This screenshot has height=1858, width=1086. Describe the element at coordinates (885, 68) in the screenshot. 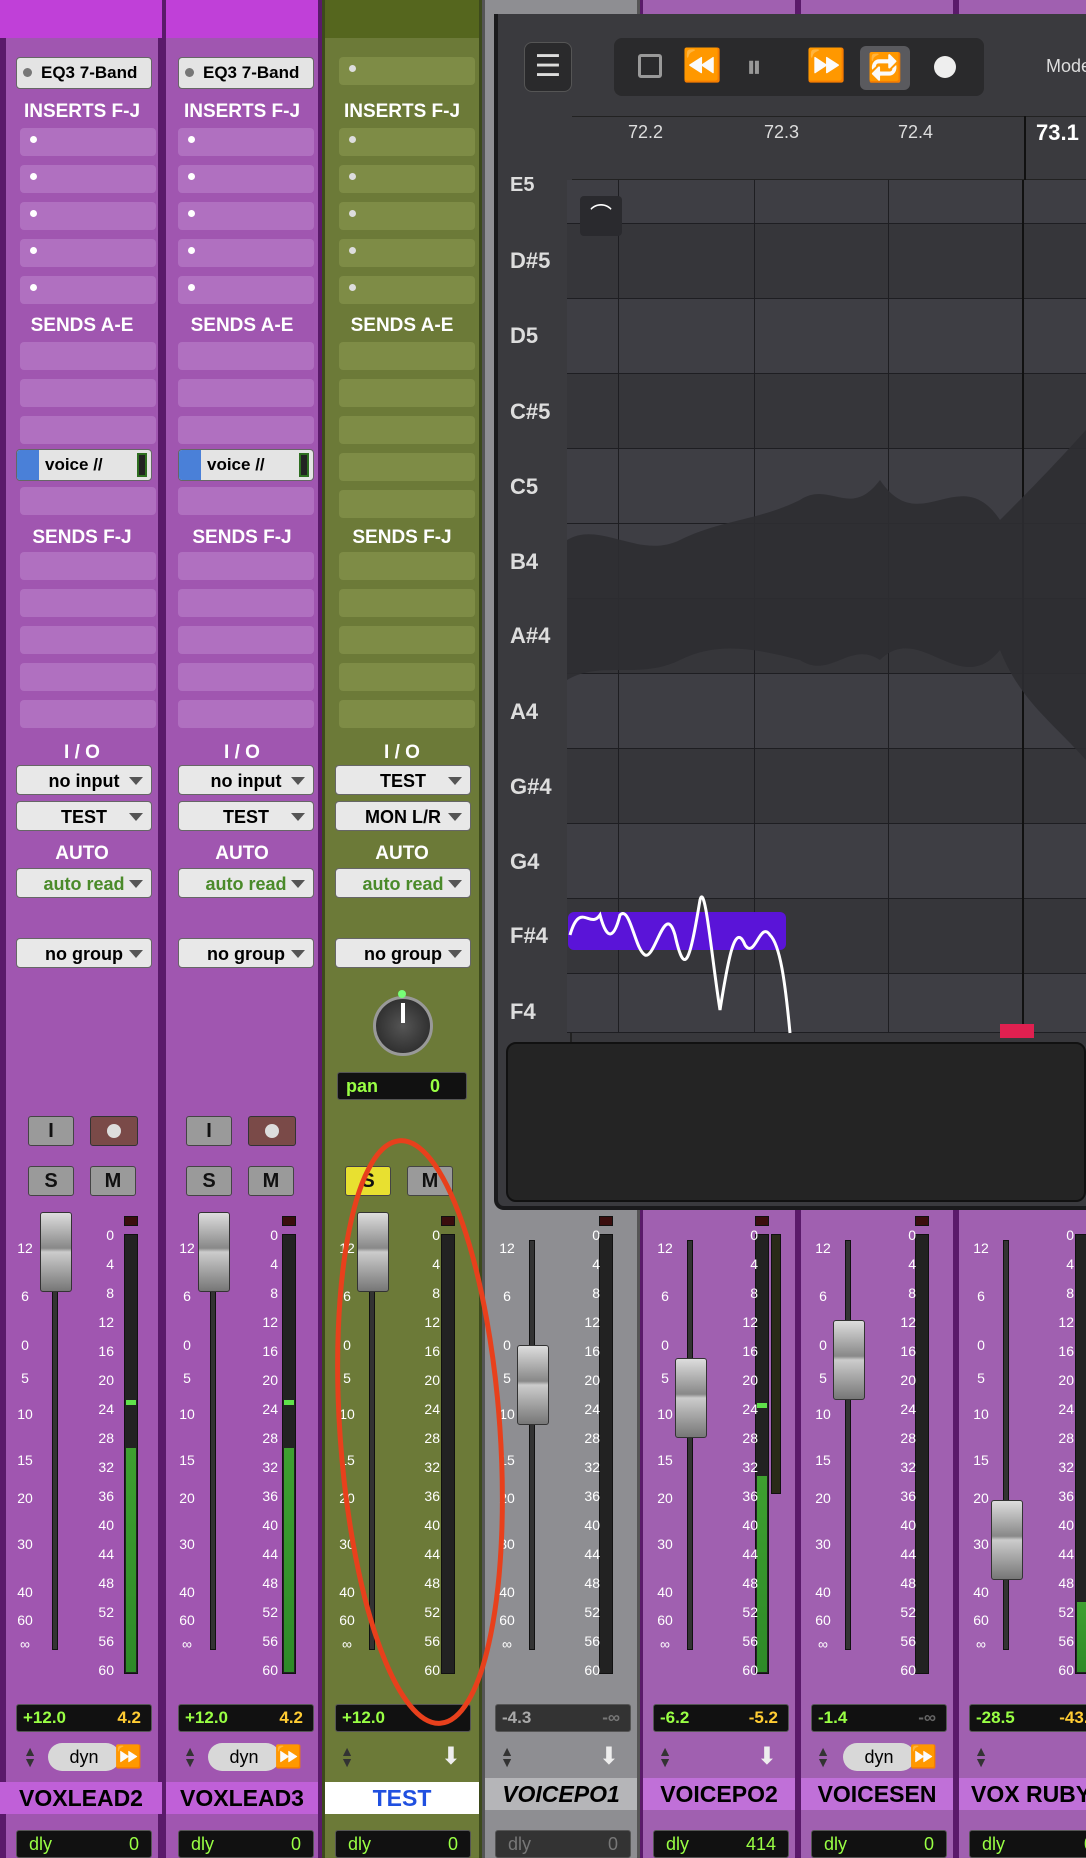

I see `loop-button: 🔁` at that location.